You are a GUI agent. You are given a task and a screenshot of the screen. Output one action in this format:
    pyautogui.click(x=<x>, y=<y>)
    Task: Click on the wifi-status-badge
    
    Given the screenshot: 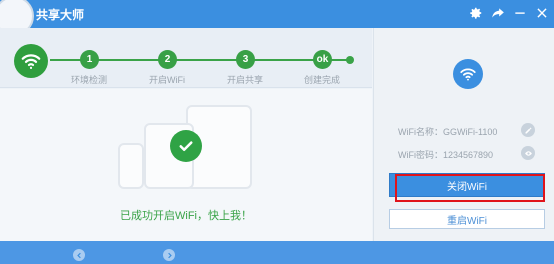 What is the action you would take?
    pyautogui.click(x=31, y=61)
    